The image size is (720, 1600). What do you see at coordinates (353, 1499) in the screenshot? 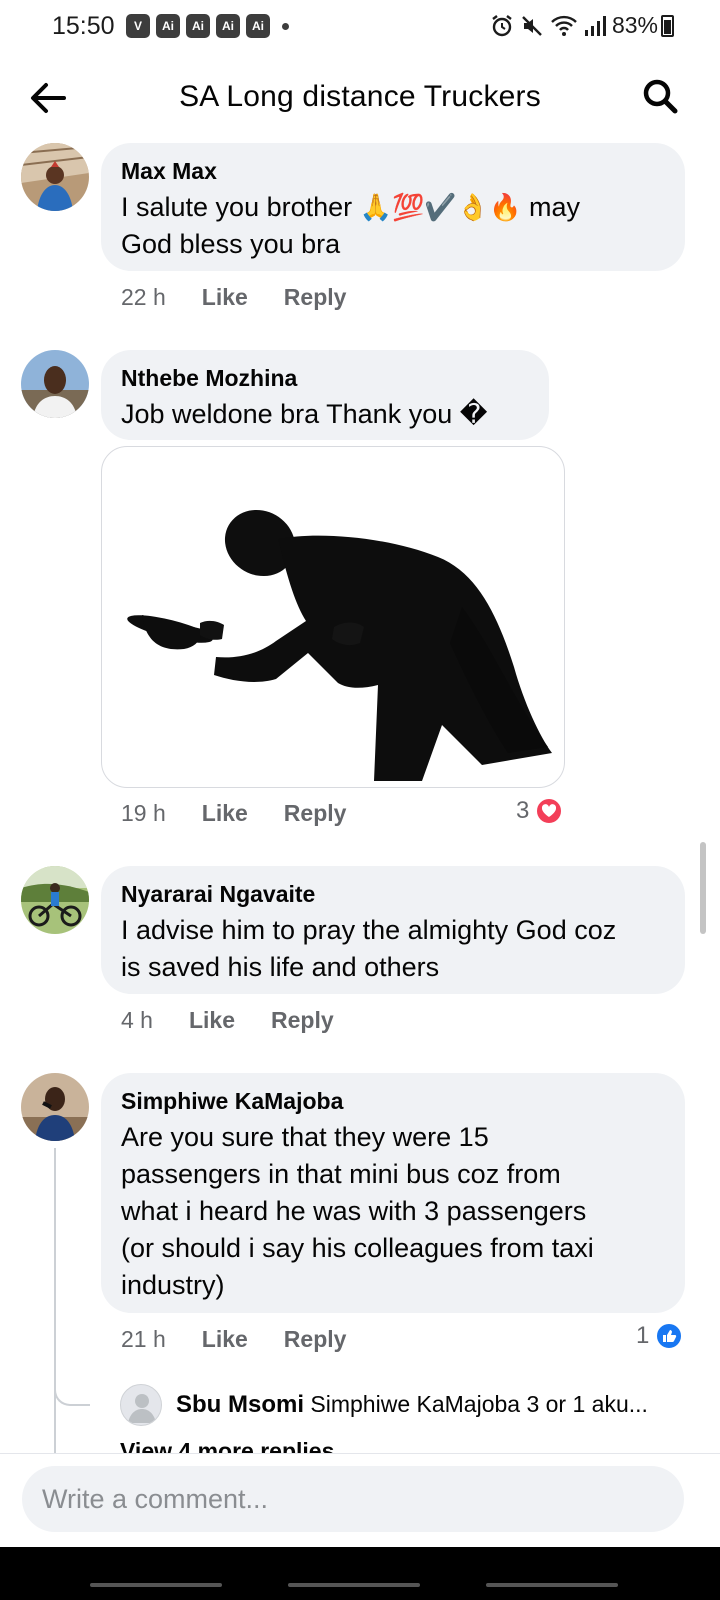
I see `comment-input` at bounding box center [353, 1499].